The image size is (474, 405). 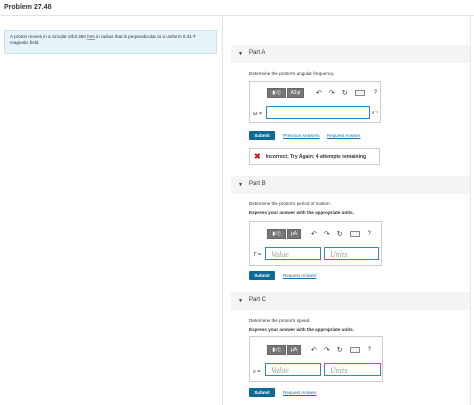 I want to click on page-title: Problem 27.48, so click(x=28, y=7).